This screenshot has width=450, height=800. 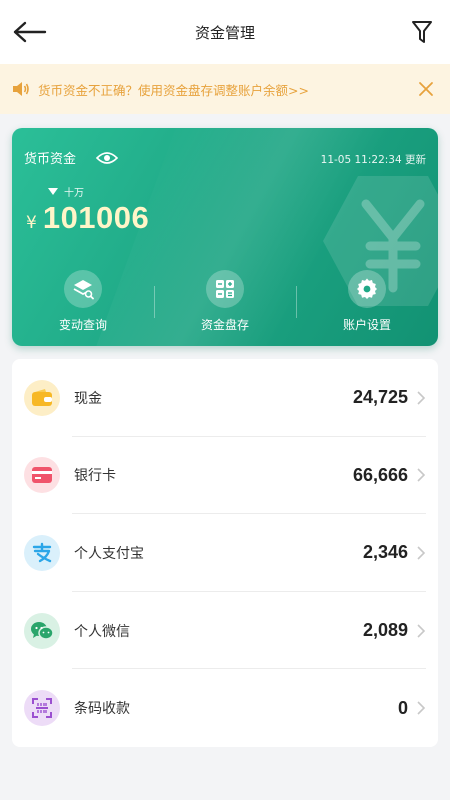 What do you see at coordinates (225, 708) in the screenshot?
I see `list-item-barcode-payment: 条码收款 0` at bounding box center [225, 708].